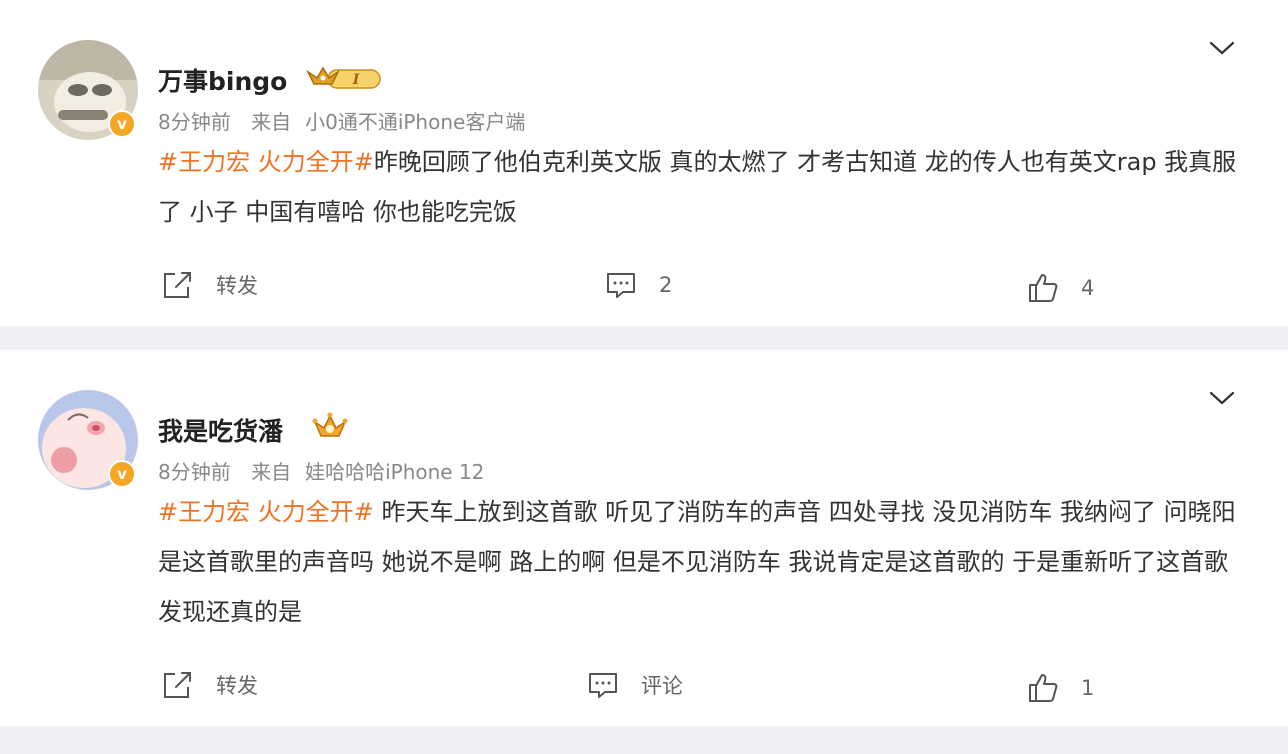 This screenshot has height=754, width=1288. What do you see at coordinates (666, 285) in the screenshot?
I see `comment-count: 2` at bounding box center [666, 285].